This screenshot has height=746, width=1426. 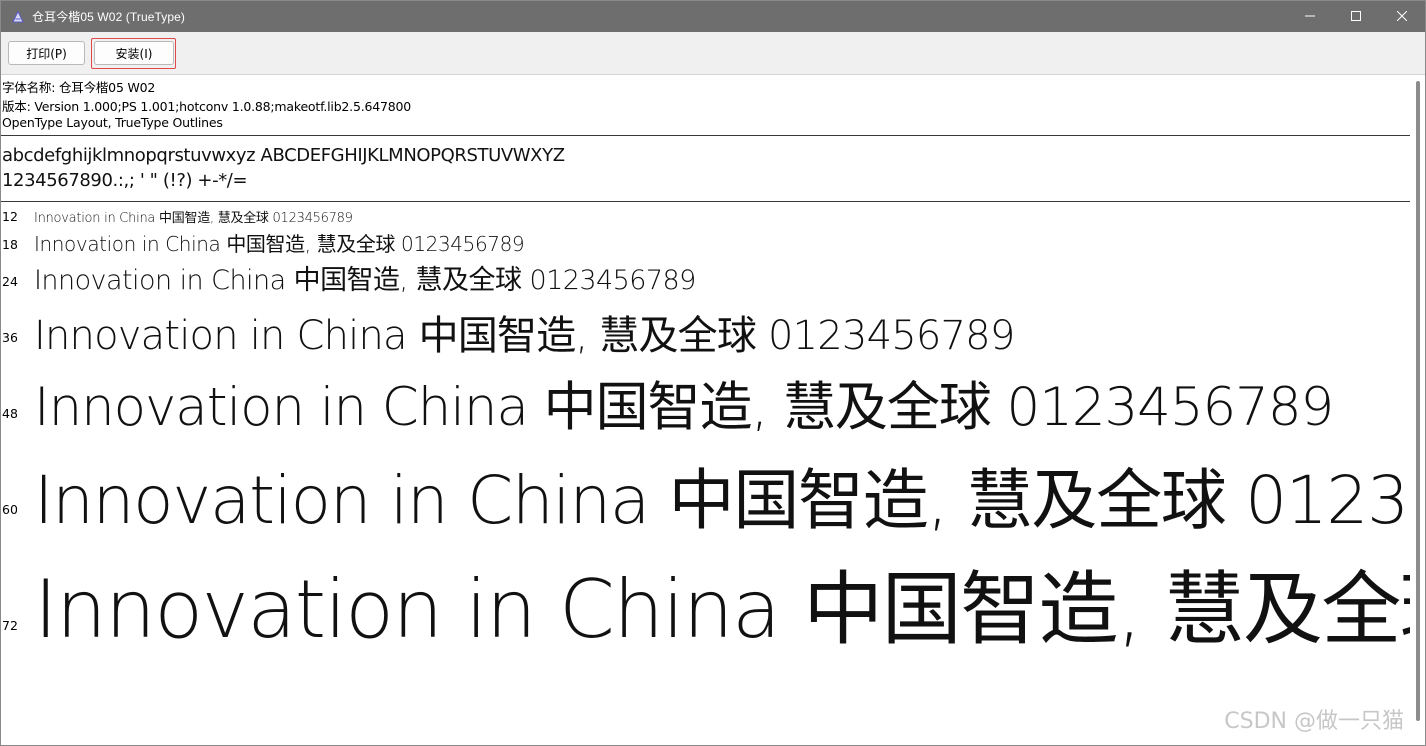 I want to click on sample-size-label: 36, so click(x=10, y=337).